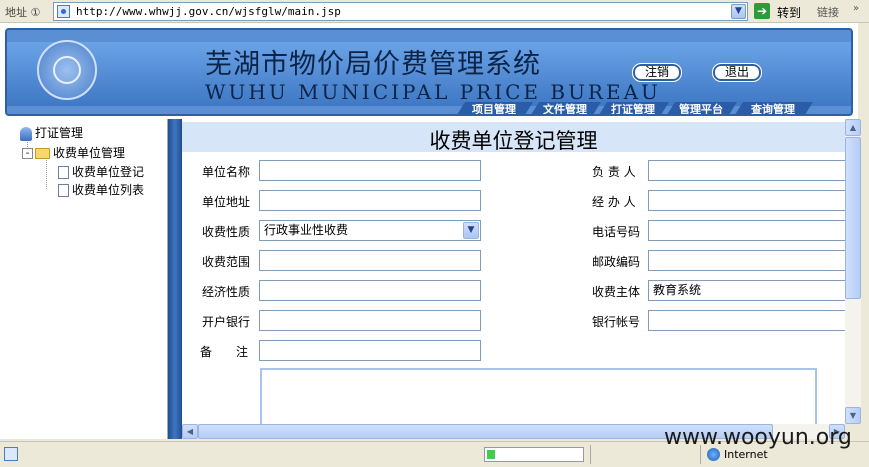 The image size is (869, 467). What do you see at coordinates (701, 109) in the screenshot?
I see `tab-admin-platform: 管理平台` at bounding box center [701, 109].